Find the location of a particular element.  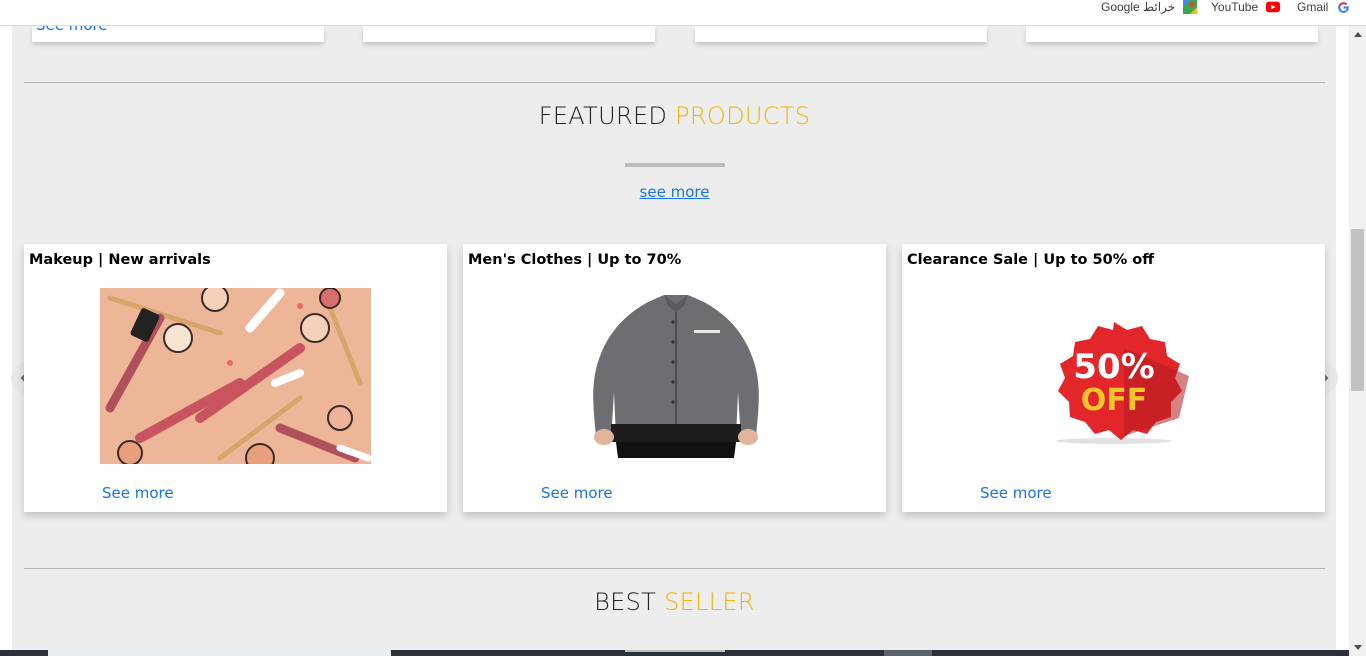

bookmark-label: YouTube is located at coordinates (1235, 7).